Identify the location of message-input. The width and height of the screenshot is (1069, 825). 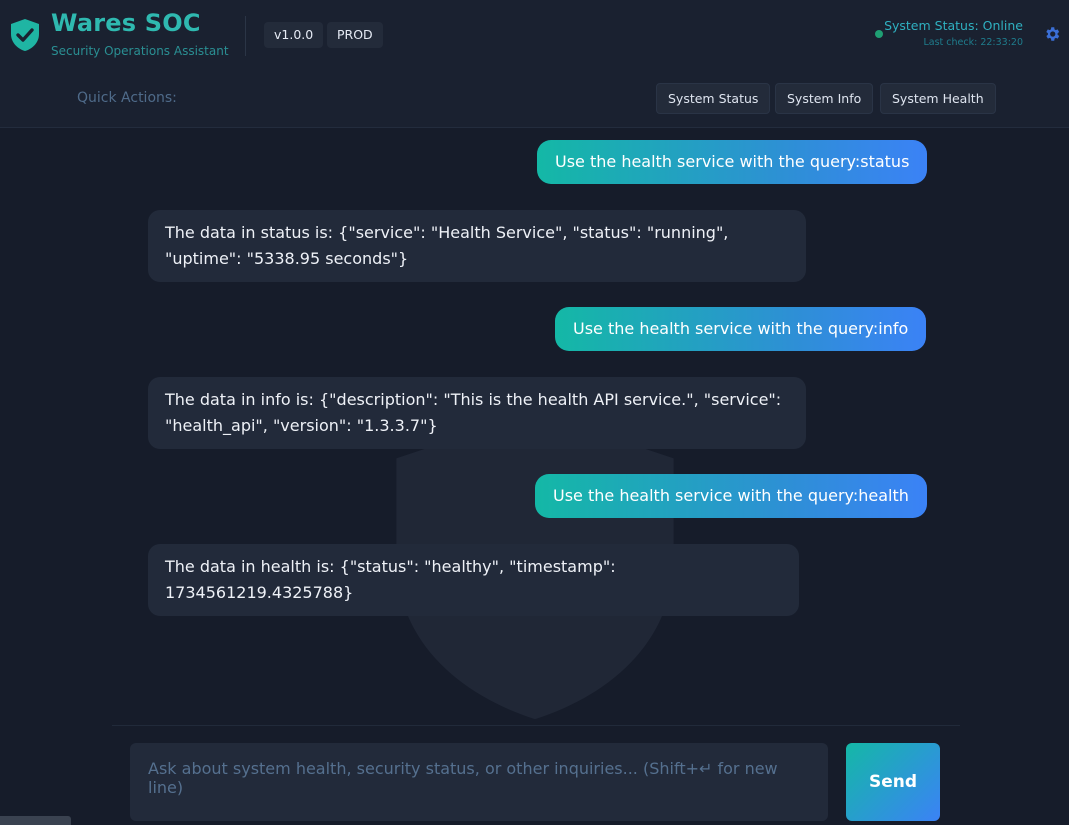
(479, 782).